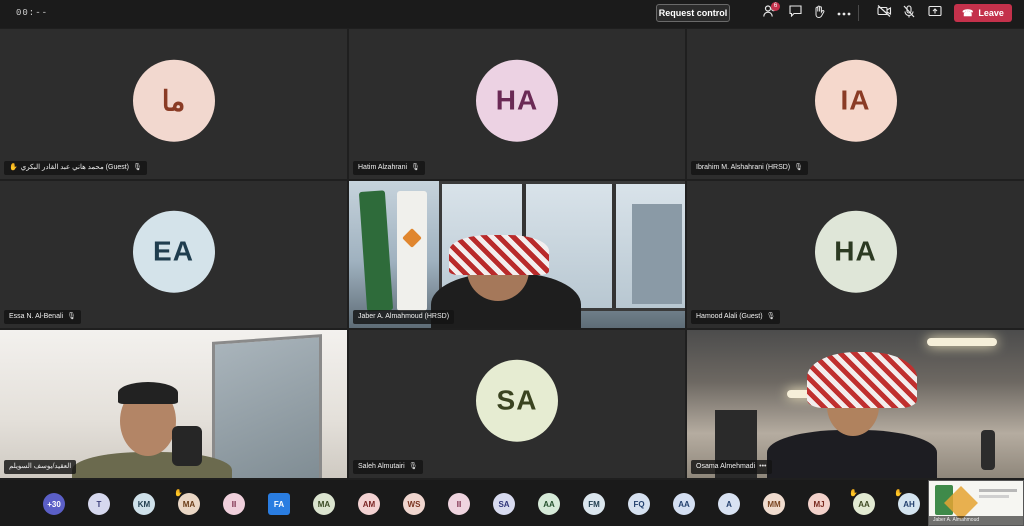 The height and width of the screenshot is (526, 1024). I want to click on meeting-timer: 00:--, so click(32, 13).